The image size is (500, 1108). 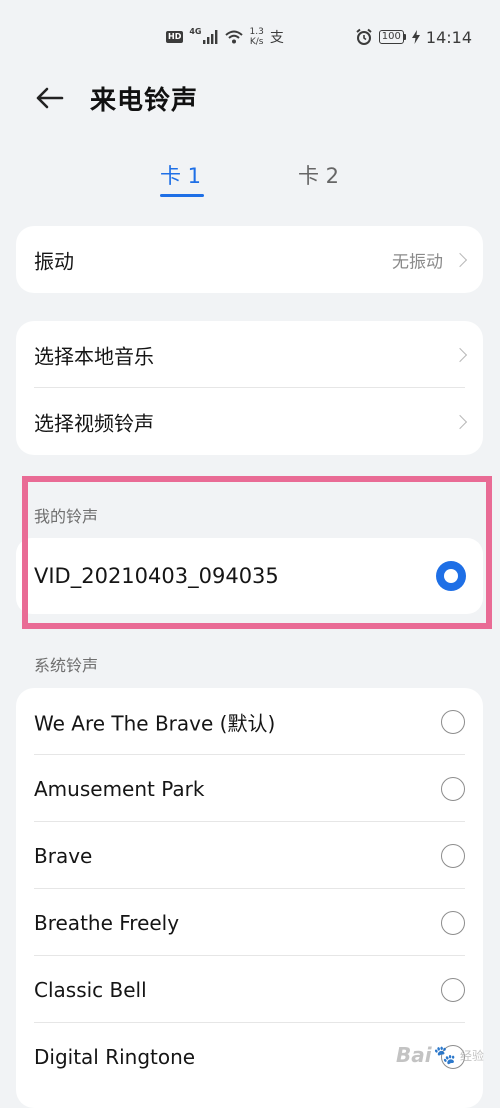 I want to click on vibration-card: 振动 无振动, so click(x=249, y=259).